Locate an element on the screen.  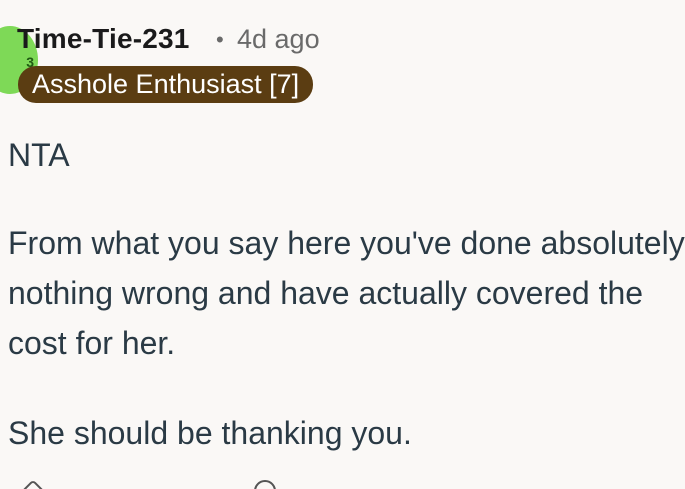
comment-action-bar is located at coordinates (342, 484).